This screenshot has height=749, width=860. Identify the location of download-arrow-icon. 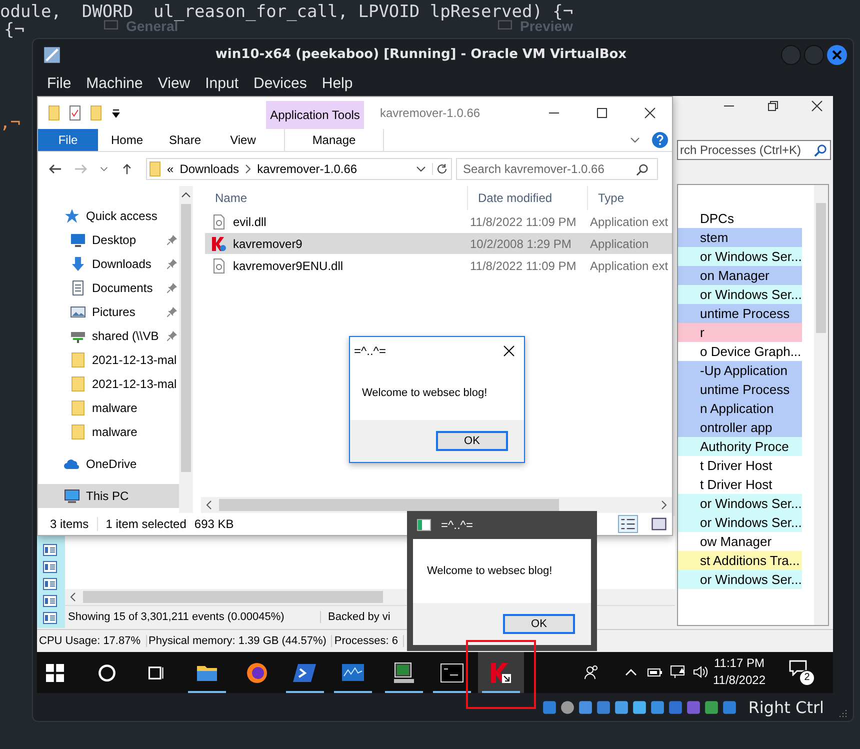
(78, 264).